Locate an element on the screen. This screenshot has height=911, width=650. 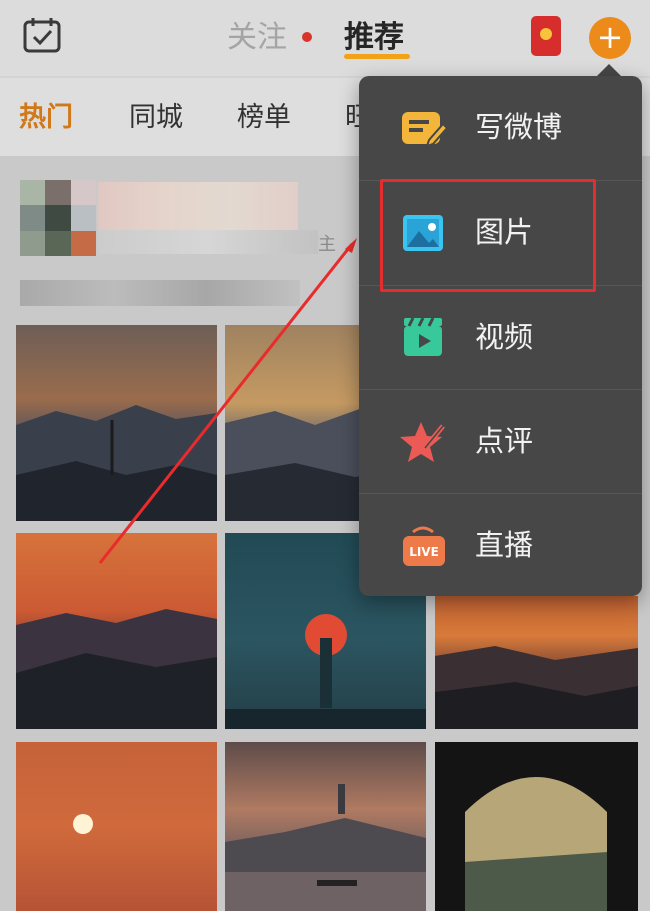
menu-item-live: LIVE 直播 is located at coordinates (500, 546).